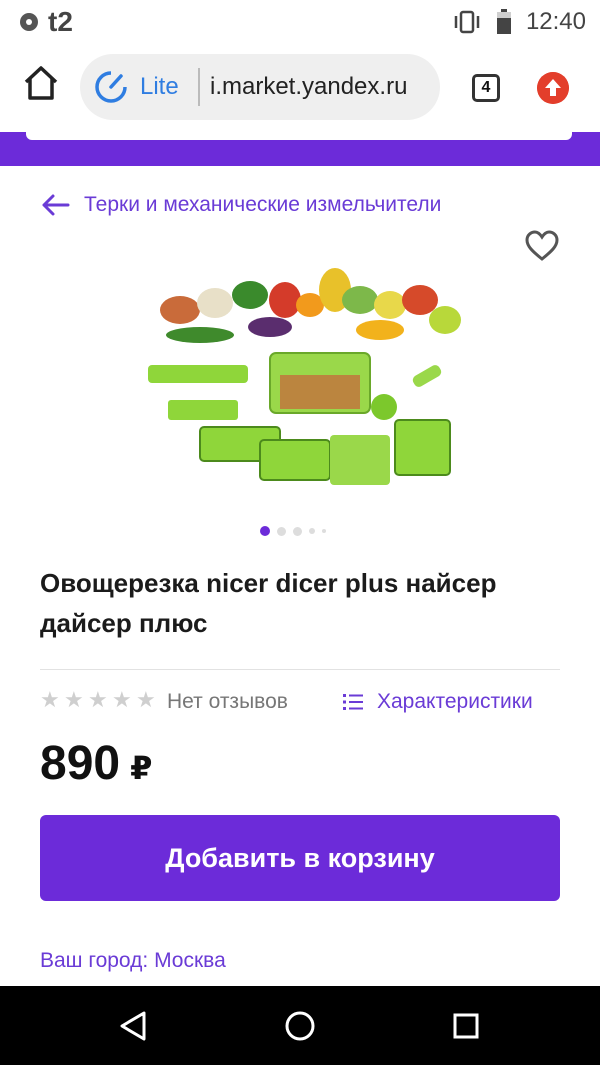 This screenshot has width=600, height=1065. What do you see at coordinates (133, 1026) in the screenshot?
I see `nav-back-icon` at bounding box center [133, 1026].